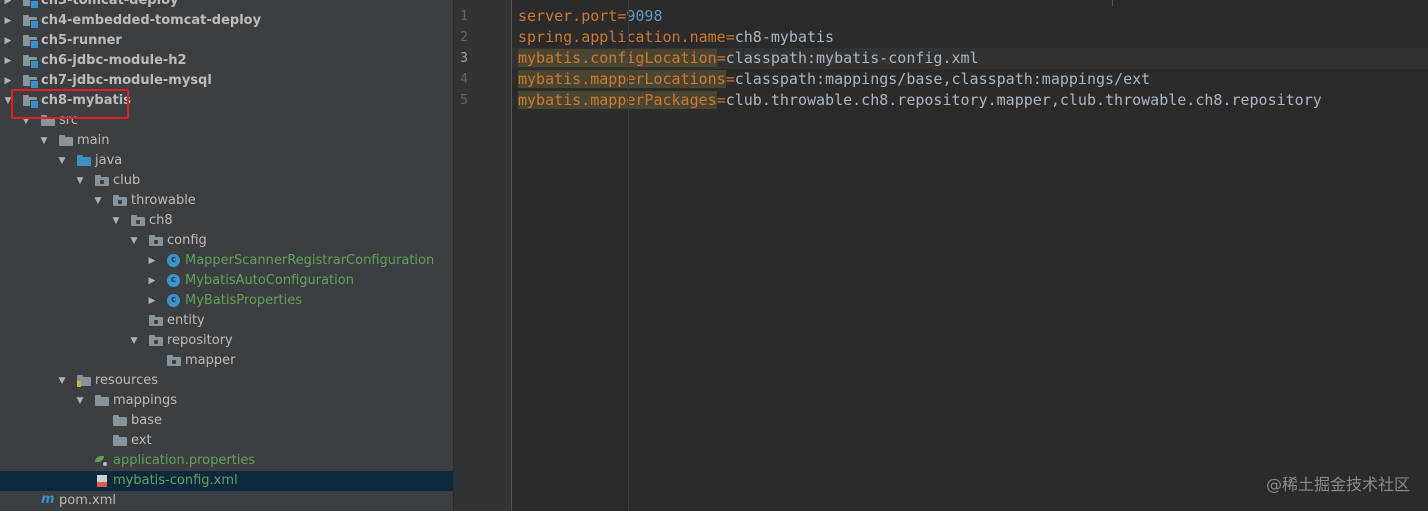  I want to click on tree-row-config: ▼ config, so click(226, 241).